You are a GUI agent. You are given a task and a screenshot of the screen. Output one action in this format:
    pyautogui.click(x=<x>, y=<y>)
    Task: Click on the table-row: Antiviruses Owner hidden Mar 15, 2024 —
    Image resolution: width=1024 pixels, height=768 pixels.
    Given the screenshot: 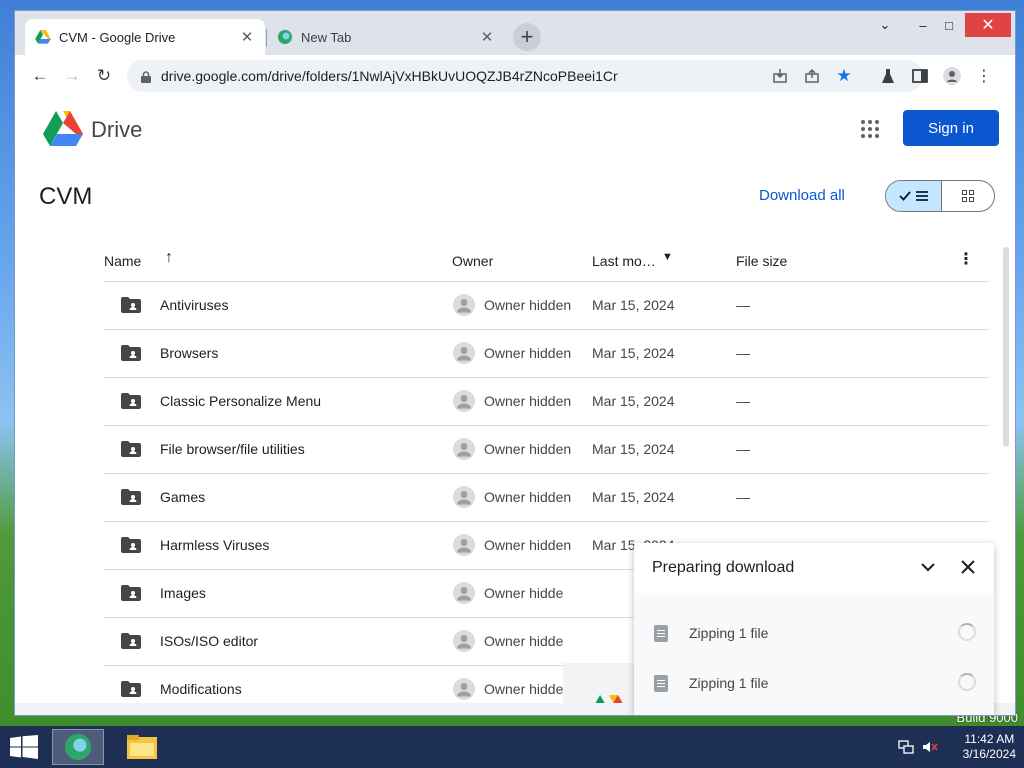 What is the action you would take?
    pyautogui.click(x=546, y=305)
    